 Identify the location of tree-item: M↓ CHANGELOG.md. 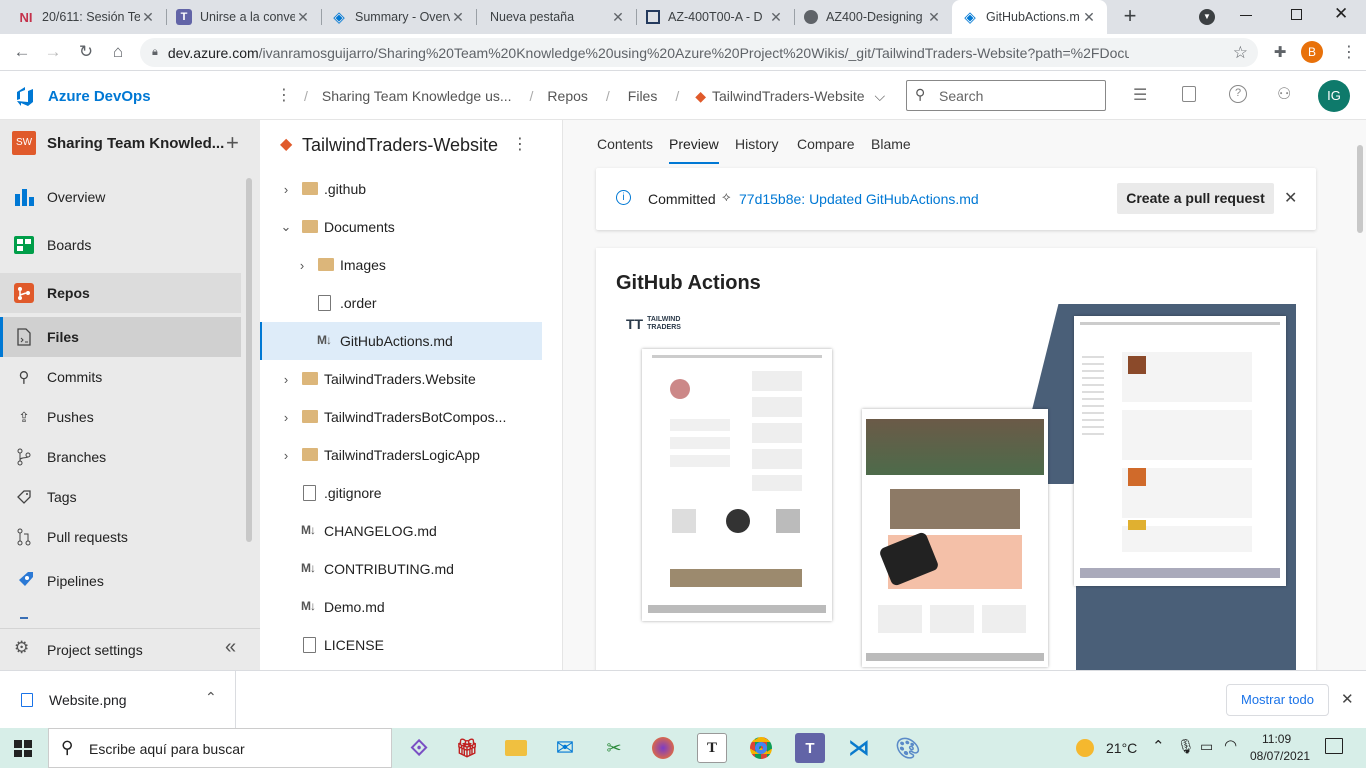
(401, 531).